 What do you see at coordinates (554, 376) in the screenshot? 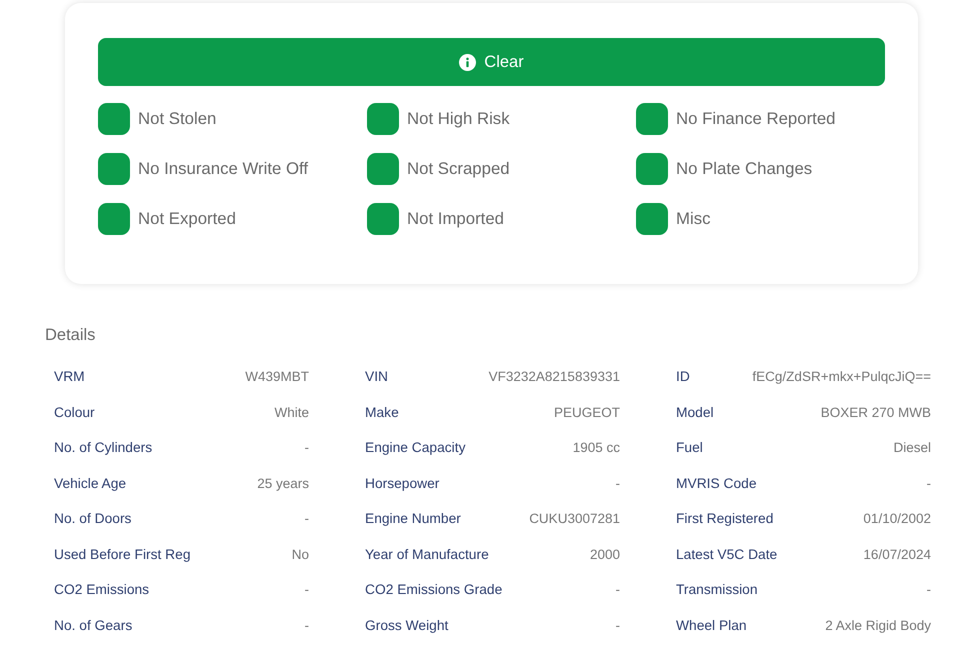
I see `field-value: VF3232A8215839331` at bounding box center [554, 376].